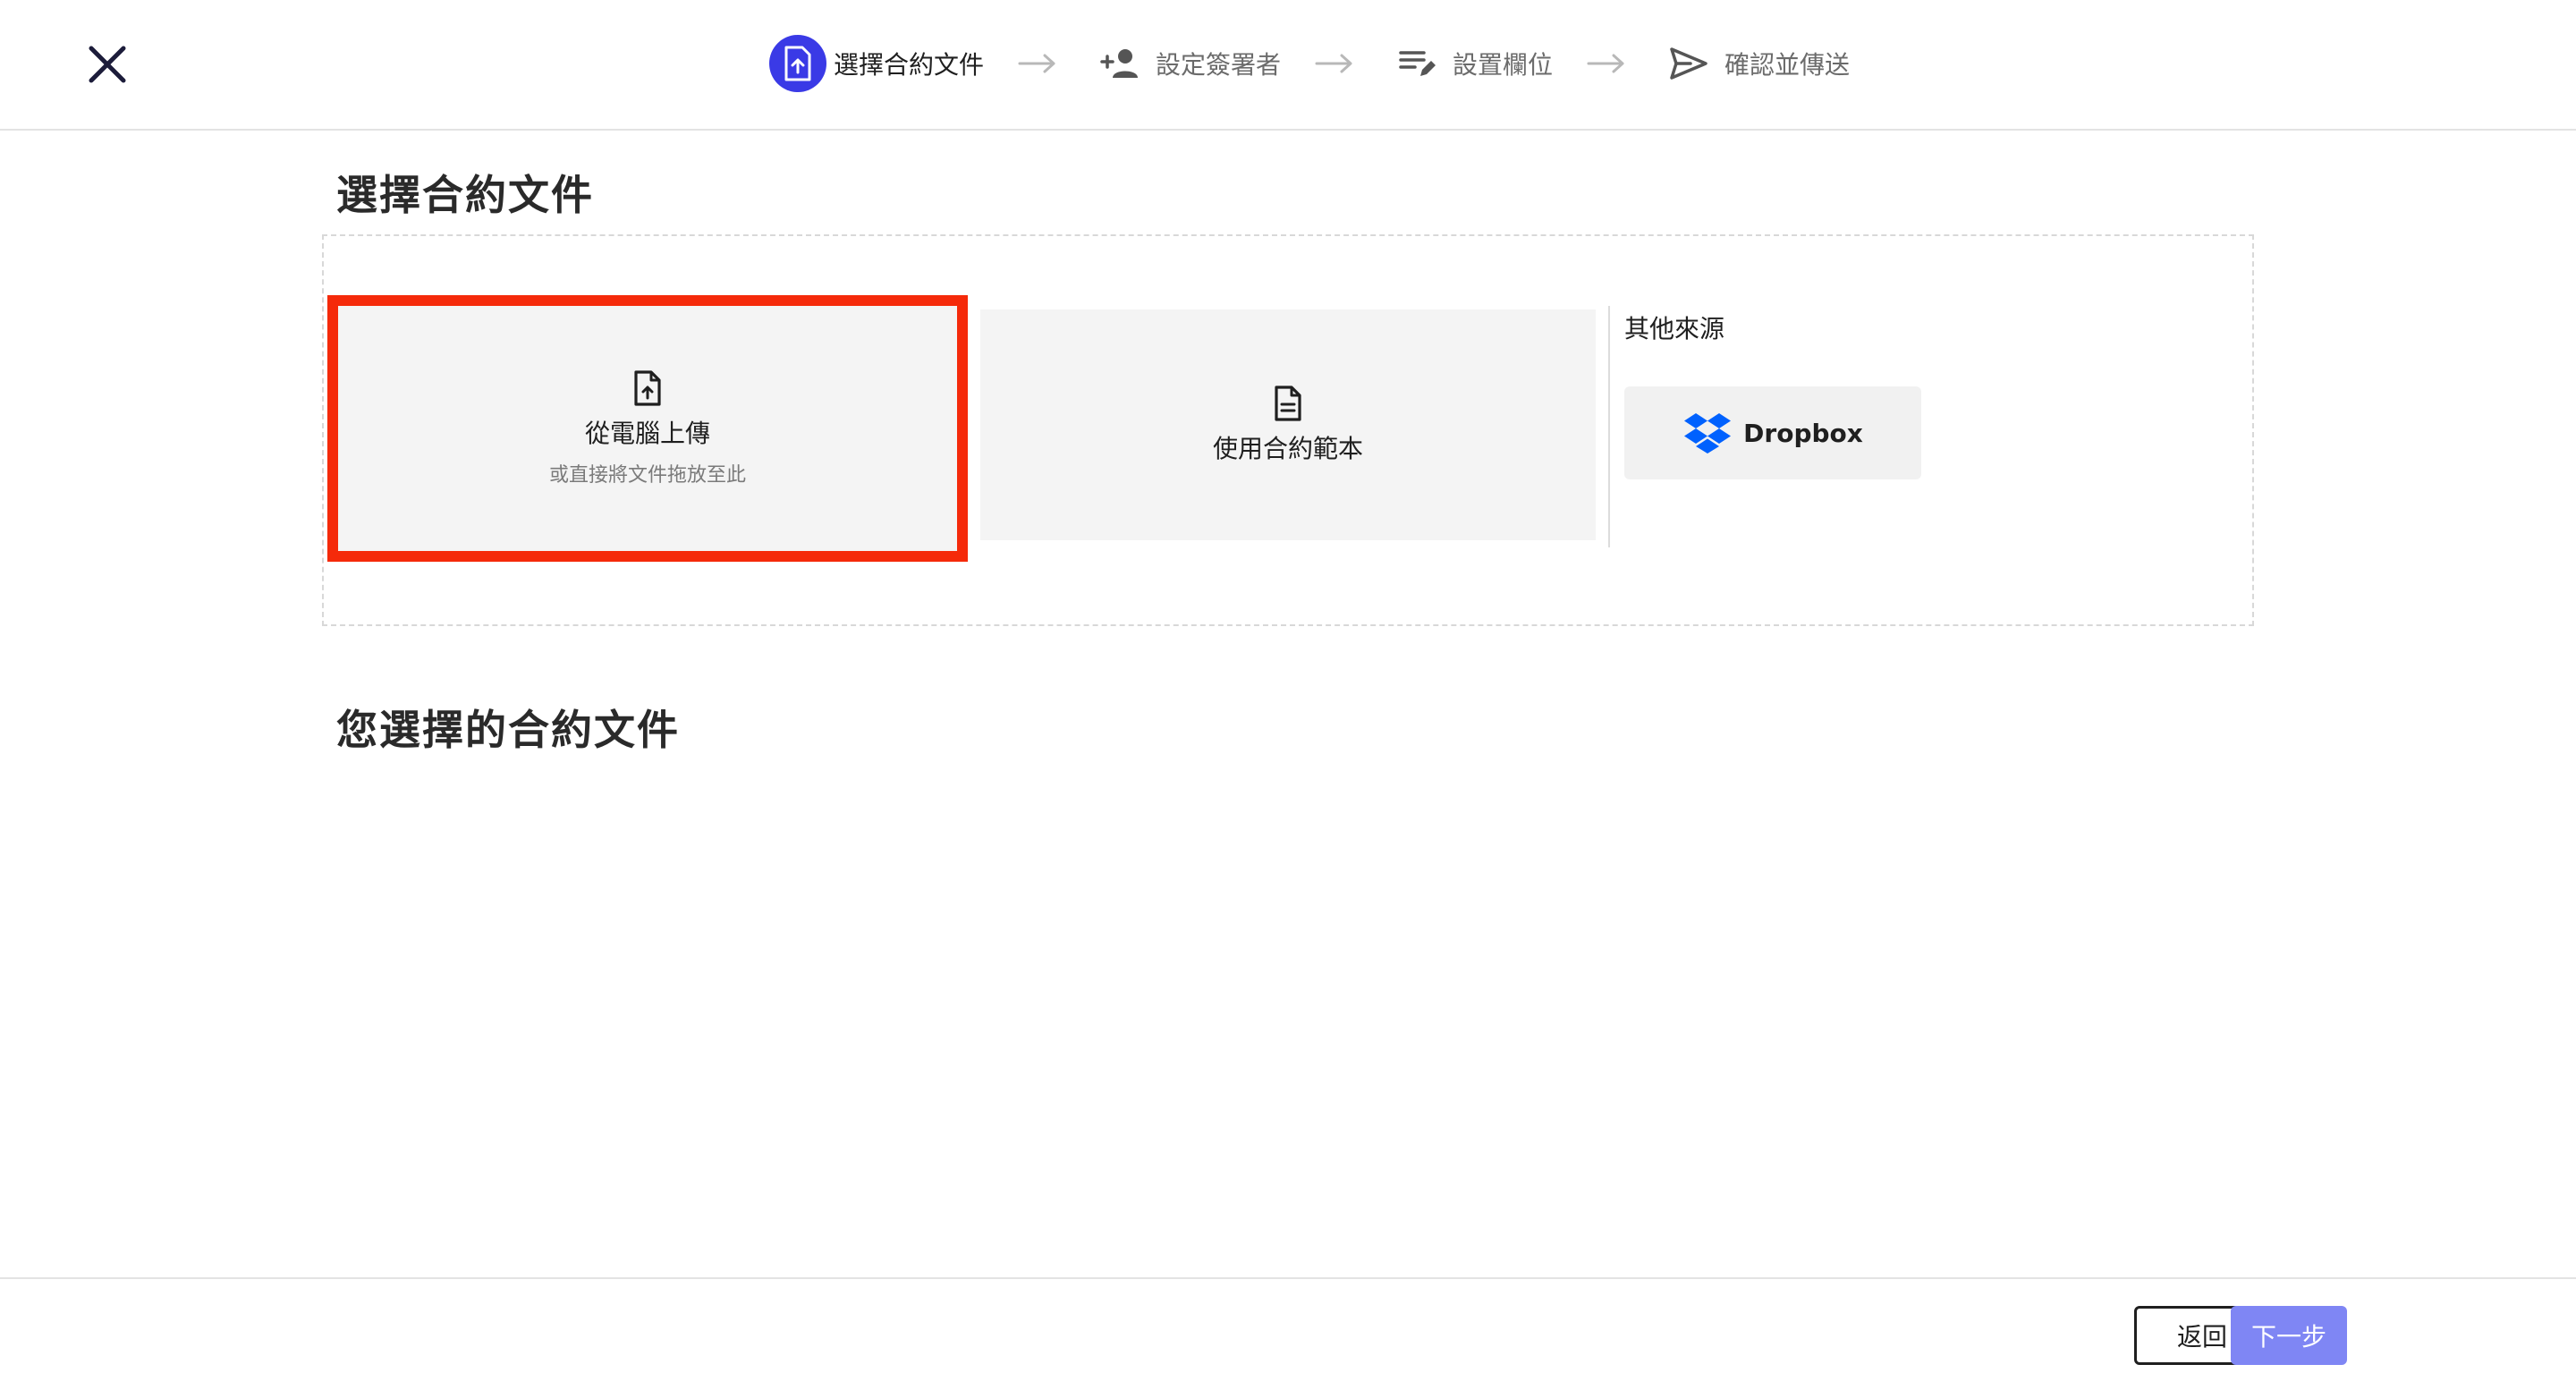  I want to click on step-choose-document: 選擇合約文件, so click(876, 63).